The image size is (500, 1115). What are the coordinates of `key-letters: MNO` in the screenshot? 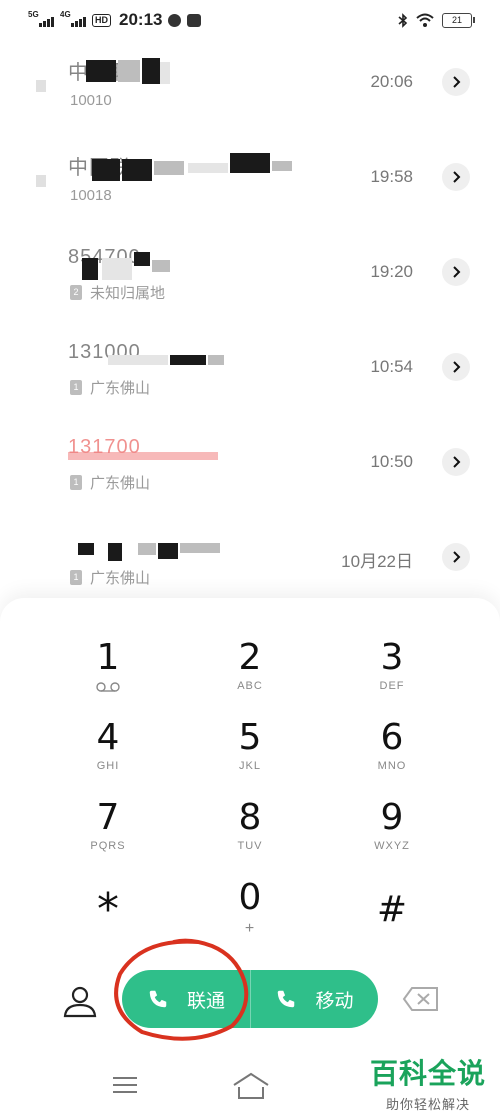 It's located at (392, 766).